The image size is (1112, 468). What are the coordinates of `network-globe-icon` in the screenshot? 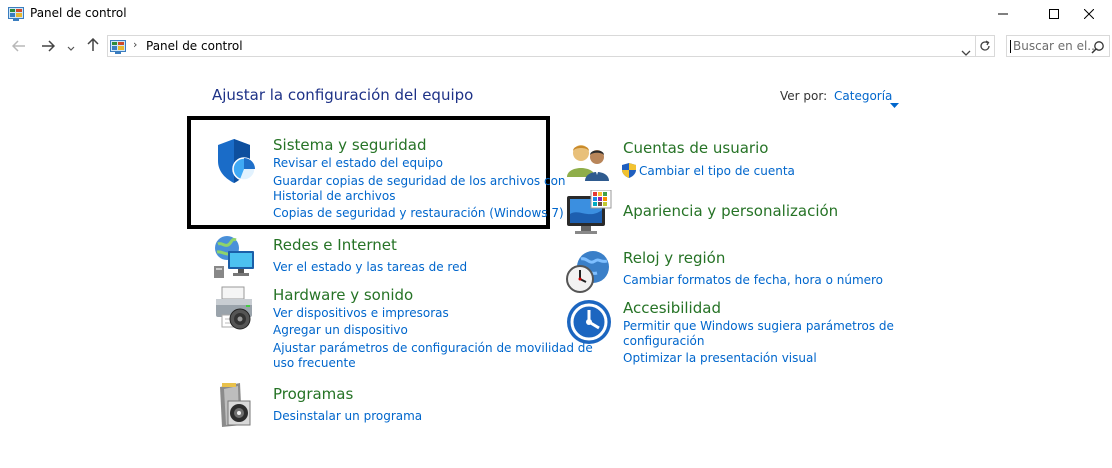 It's located at (236, 257).